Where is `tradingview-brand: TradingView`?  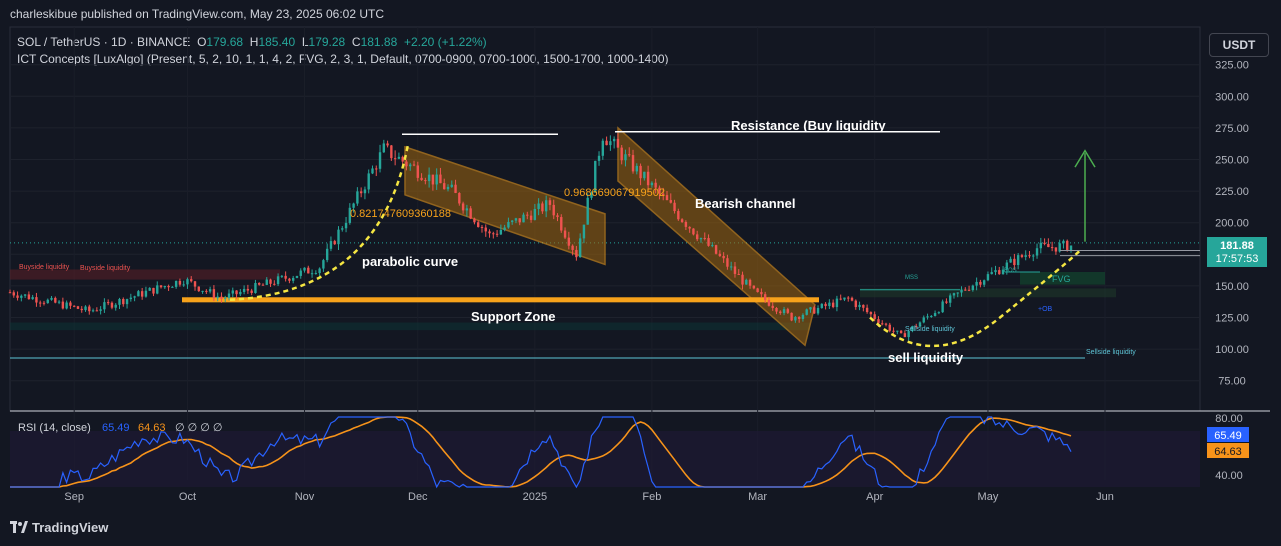
tradingview-brand: TradingView is located at coordinates (59, 527).